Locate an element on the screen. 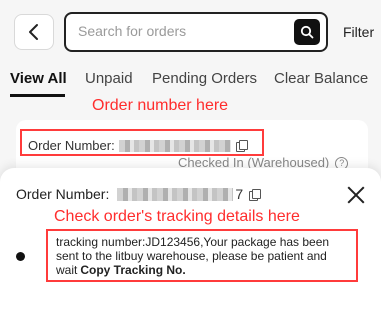  annotation-tracking: Check order's tracking details here is located at coordinates (177, 216).